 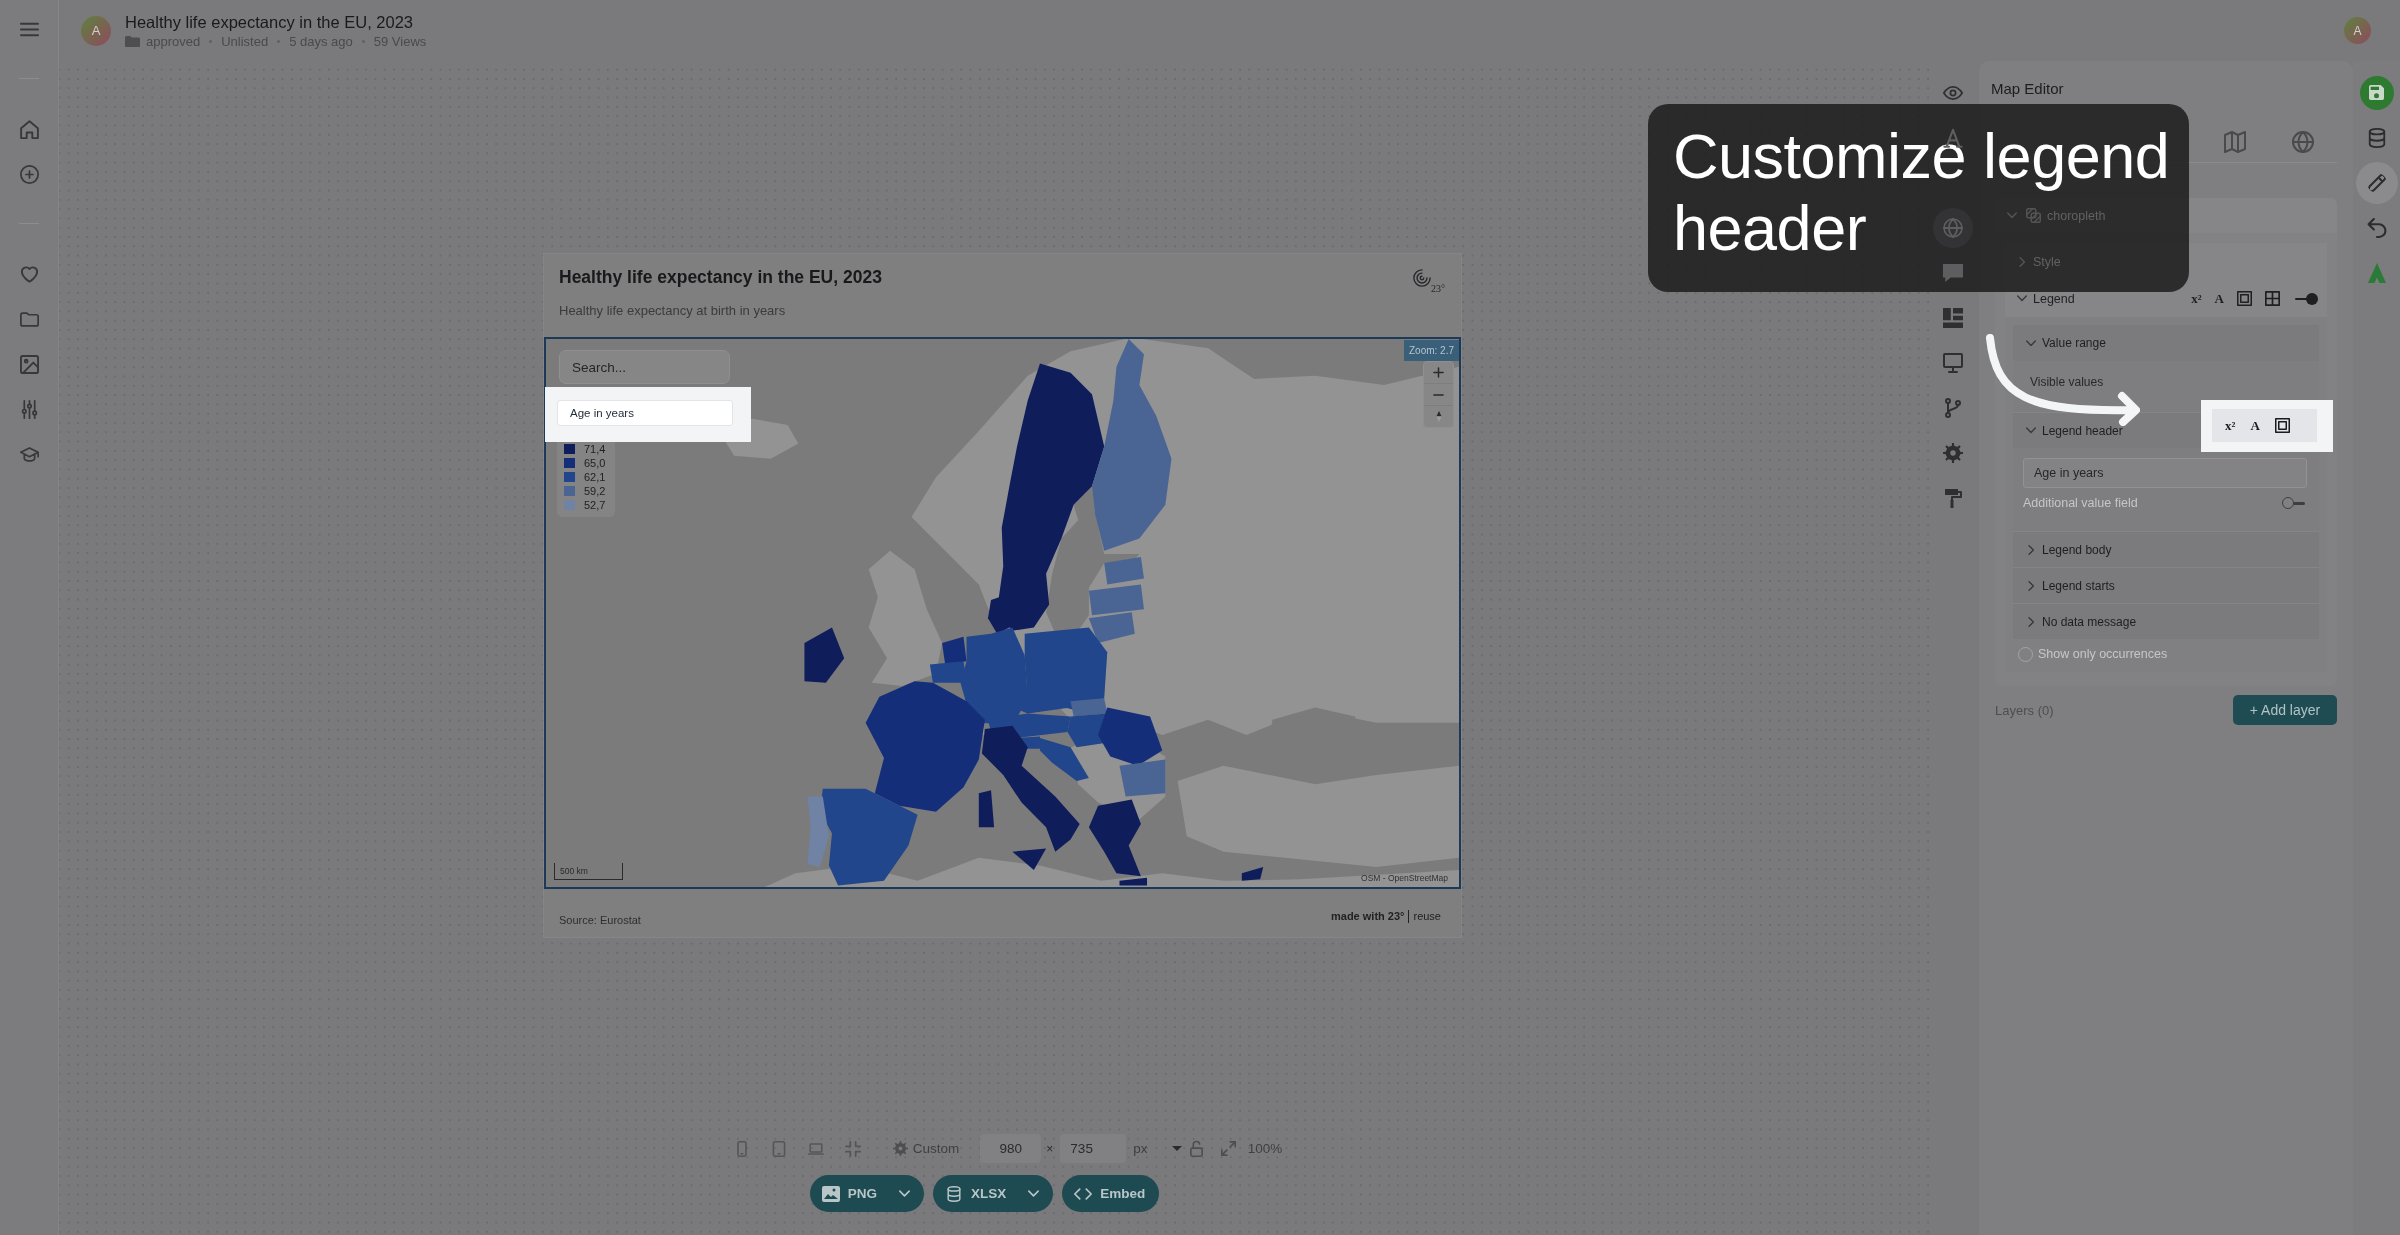 What do you see at coordinates (1093, 1148) in the screenshot?
I see `height-input: 735` at bounding box center [1093, 1148].